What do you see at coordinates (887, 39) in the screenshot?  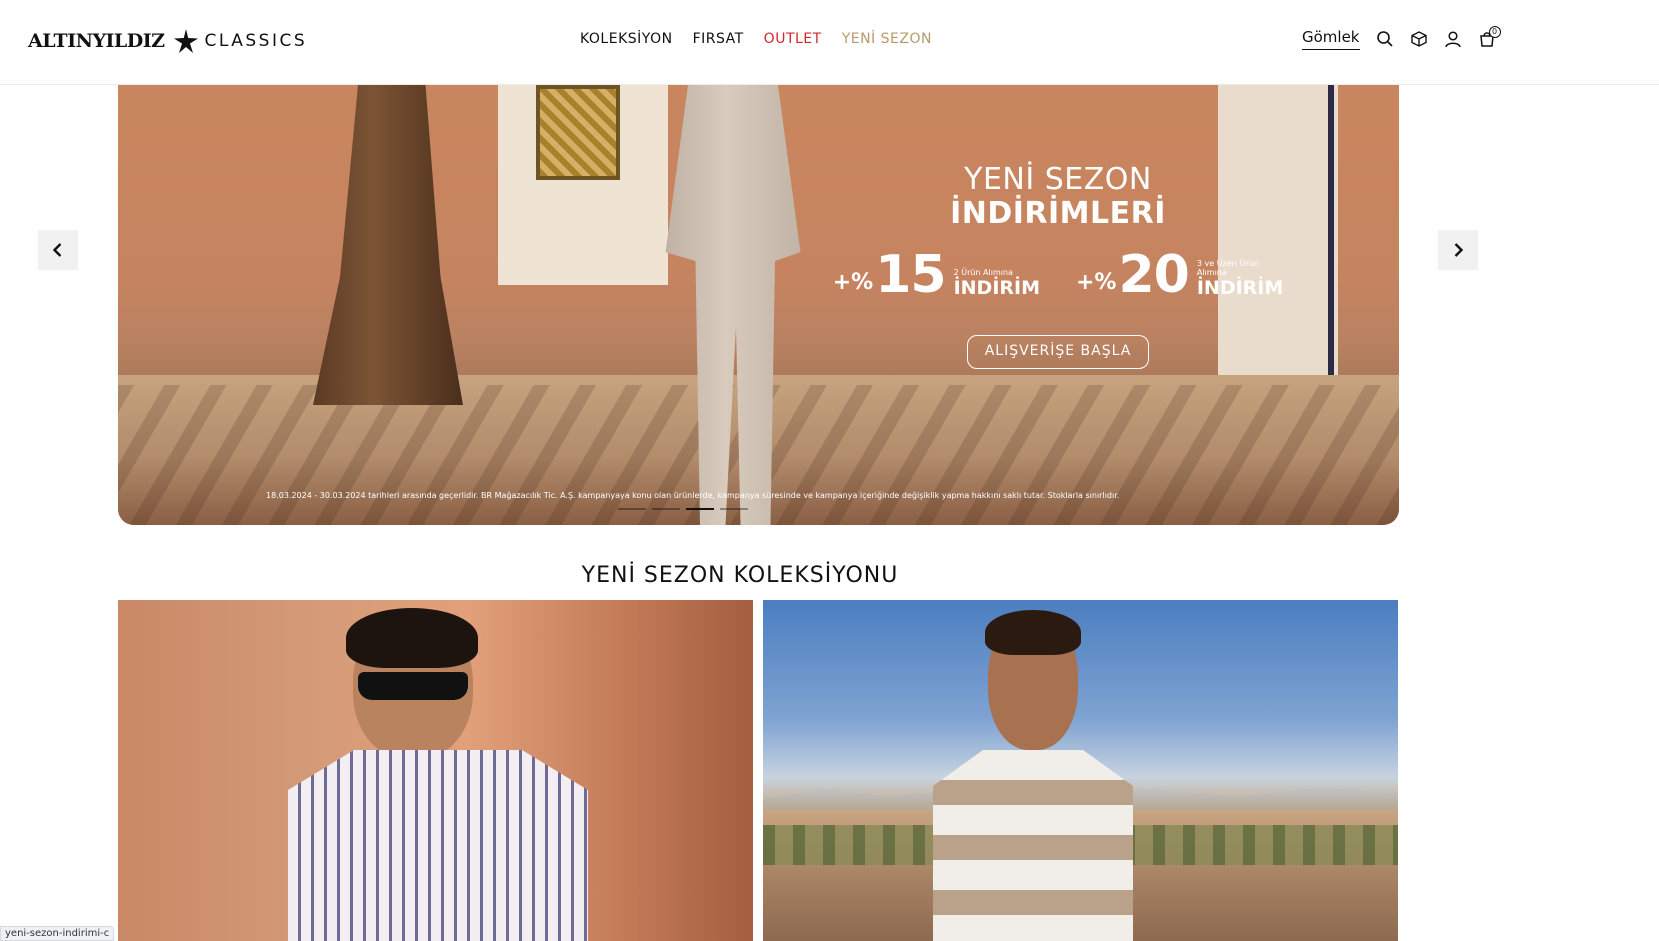 I see `nav-yeni-sezon: YENİ SEZON` at bounding box center [887, 39].